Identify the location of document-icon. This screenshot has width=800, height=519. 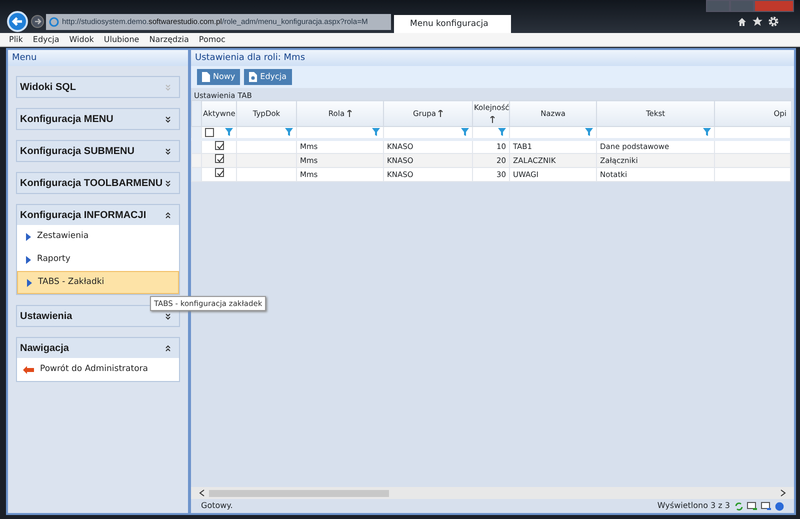
(206, 77).